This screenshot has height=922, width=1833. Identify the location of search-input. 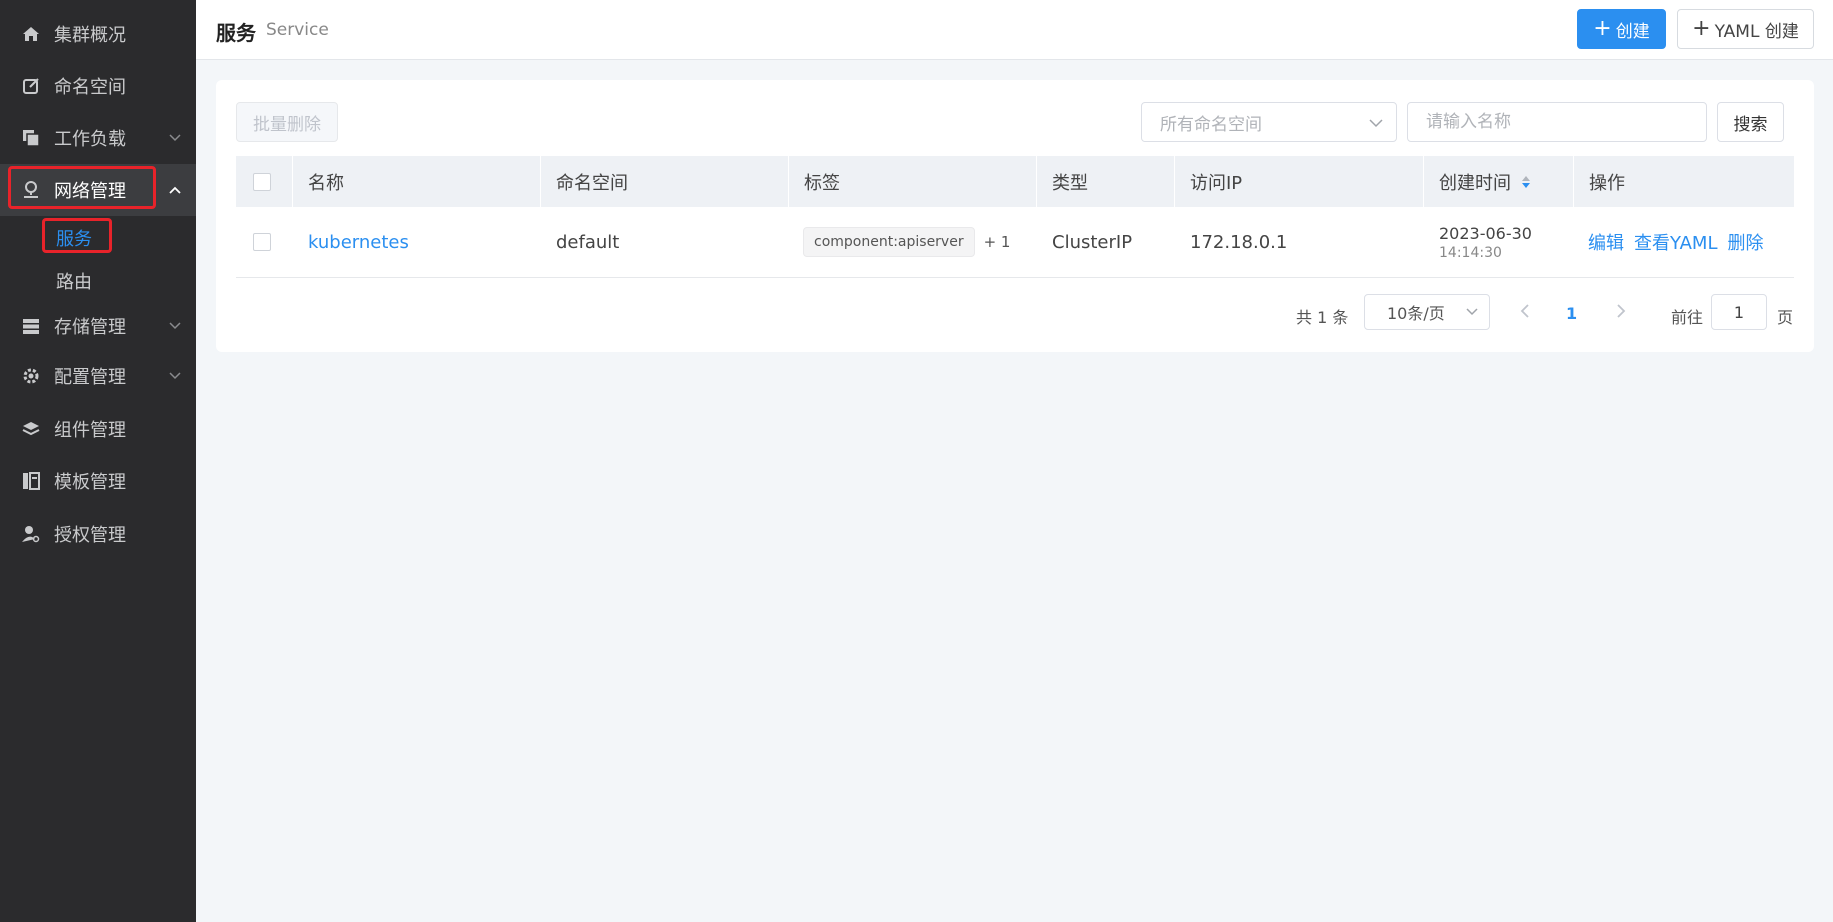
(1557, 122).